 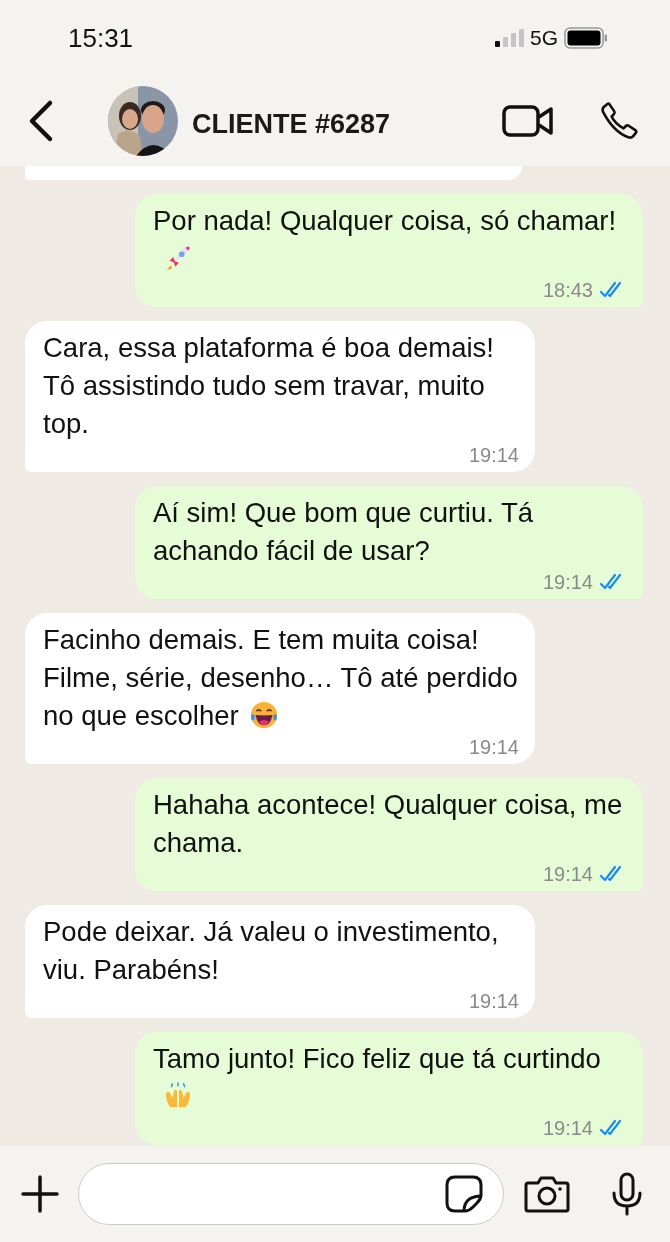 What do you see at coordinates (544, 38) in the screenshot?
I see `network-label: 5G` at bounding box center [544, 38].